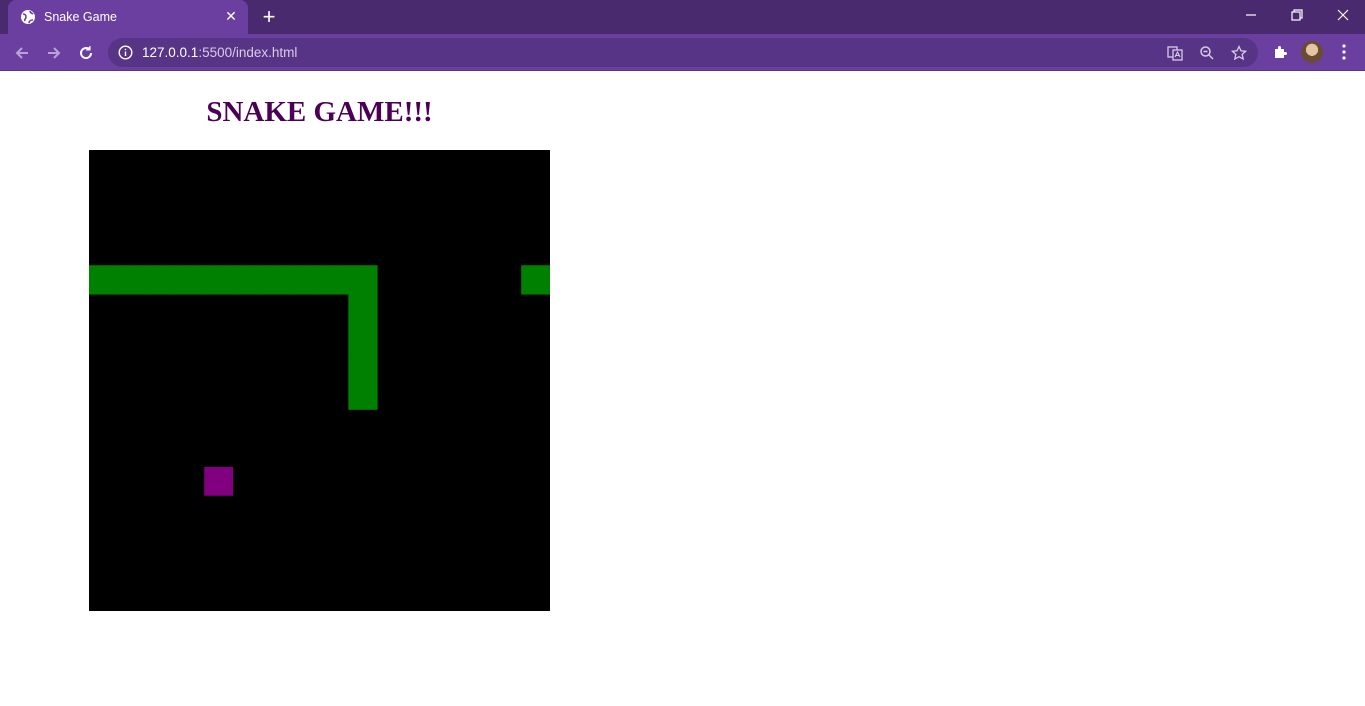 Image resolution: width=1365 pixels, height=706 pixels. I want to click on browser-titlebar: Snake Game ✕ +, so click(682, 17).